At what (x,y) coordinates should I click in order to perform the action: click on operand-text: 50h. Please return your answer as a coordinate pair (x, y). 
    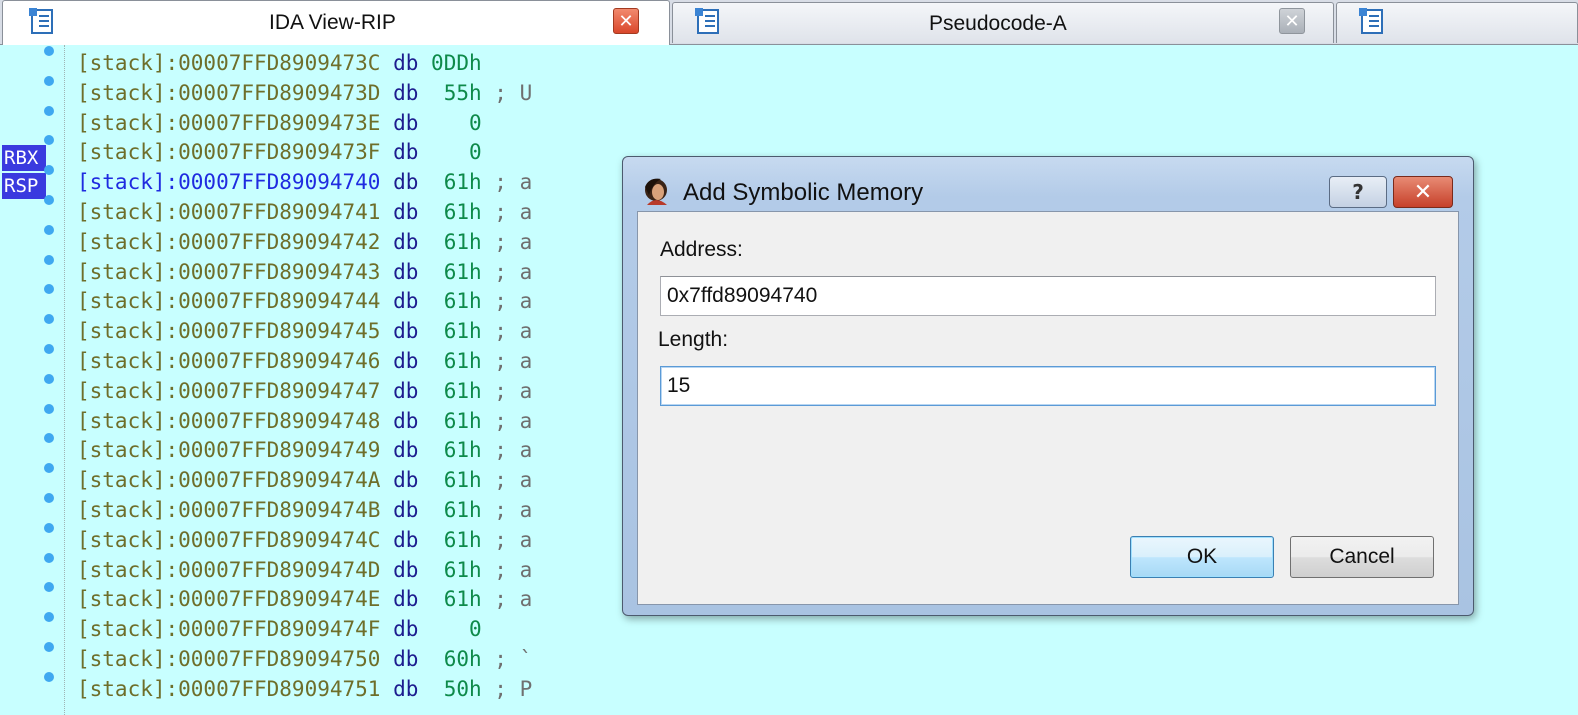
    Looking at the image, I should click on (456, 688).